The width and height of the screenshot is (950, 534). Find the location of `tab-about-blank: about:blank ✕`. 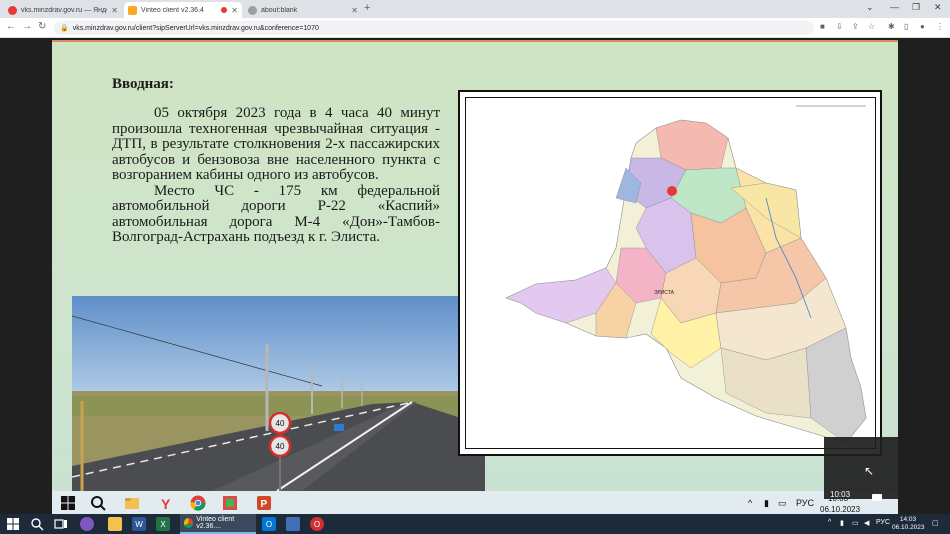

tab-about-blank: about:blank ✕ is located at coordinates (303, 10).